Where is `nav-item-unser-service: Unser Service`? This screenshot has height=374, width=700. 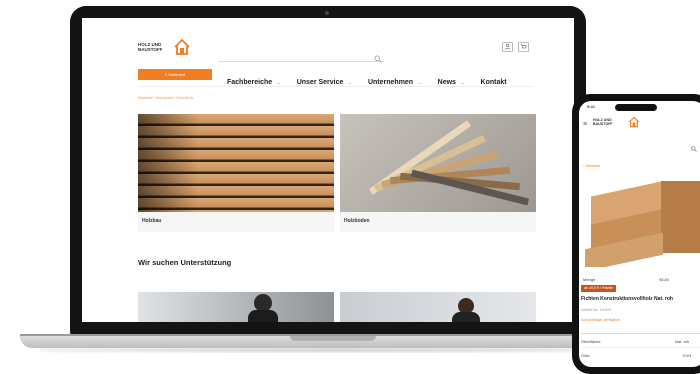 nav-item-unser-service: Unser Service is located at coordinates (320, 82).